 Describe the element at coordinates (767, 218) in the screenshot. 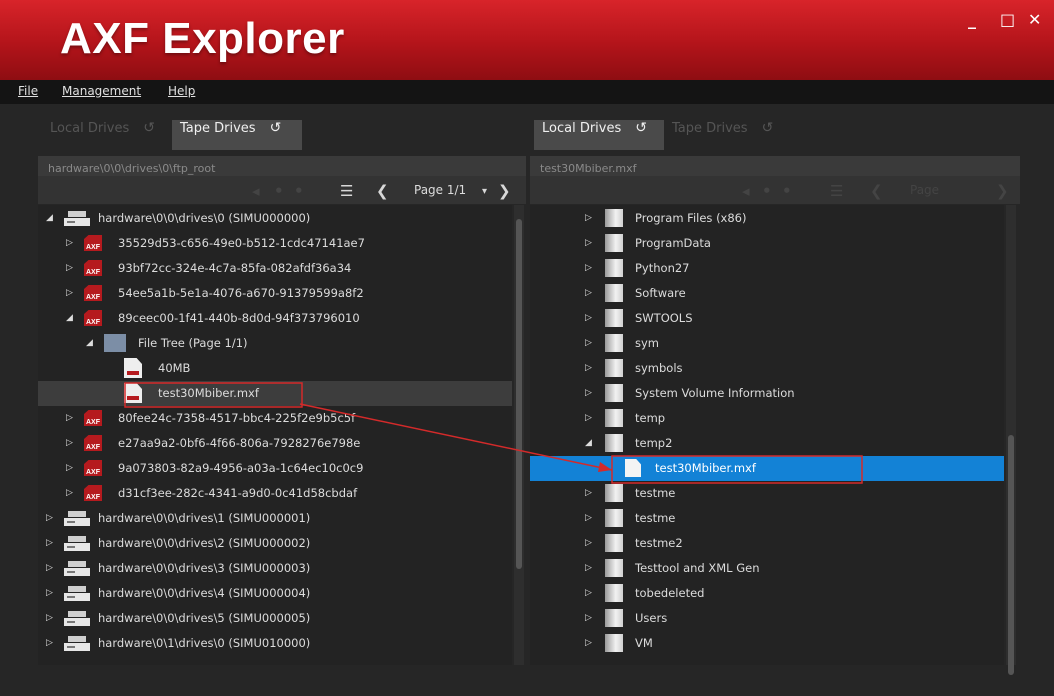

I see `tree-row: ▷ Program Files (x86)` at that location.